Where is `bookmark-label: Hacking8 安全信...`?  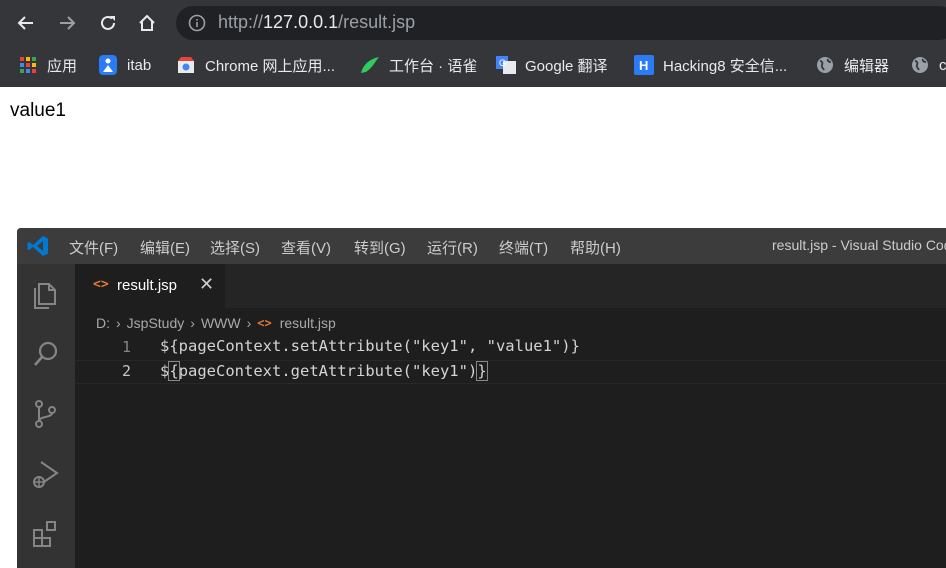
bookmark-label: Hacking8 安全信... is located at coordinates (725, 66).